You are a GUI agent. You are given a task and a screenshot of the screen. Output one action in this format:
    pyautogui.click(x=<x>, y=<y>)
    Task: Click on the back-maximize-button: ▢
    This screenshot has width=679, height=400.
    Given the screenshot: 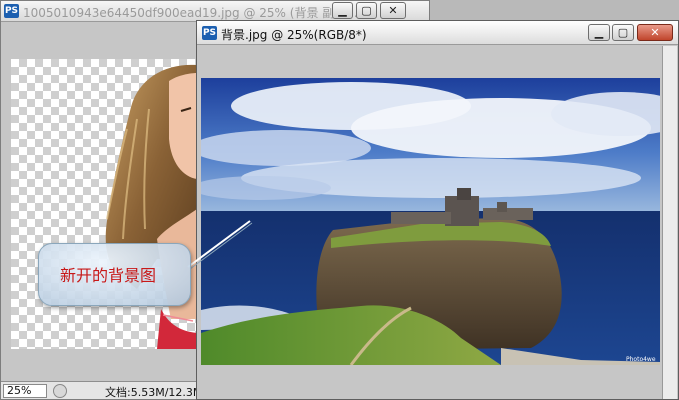 What is the action you would take?
    pyautogui.click(x=366, y=10)
    